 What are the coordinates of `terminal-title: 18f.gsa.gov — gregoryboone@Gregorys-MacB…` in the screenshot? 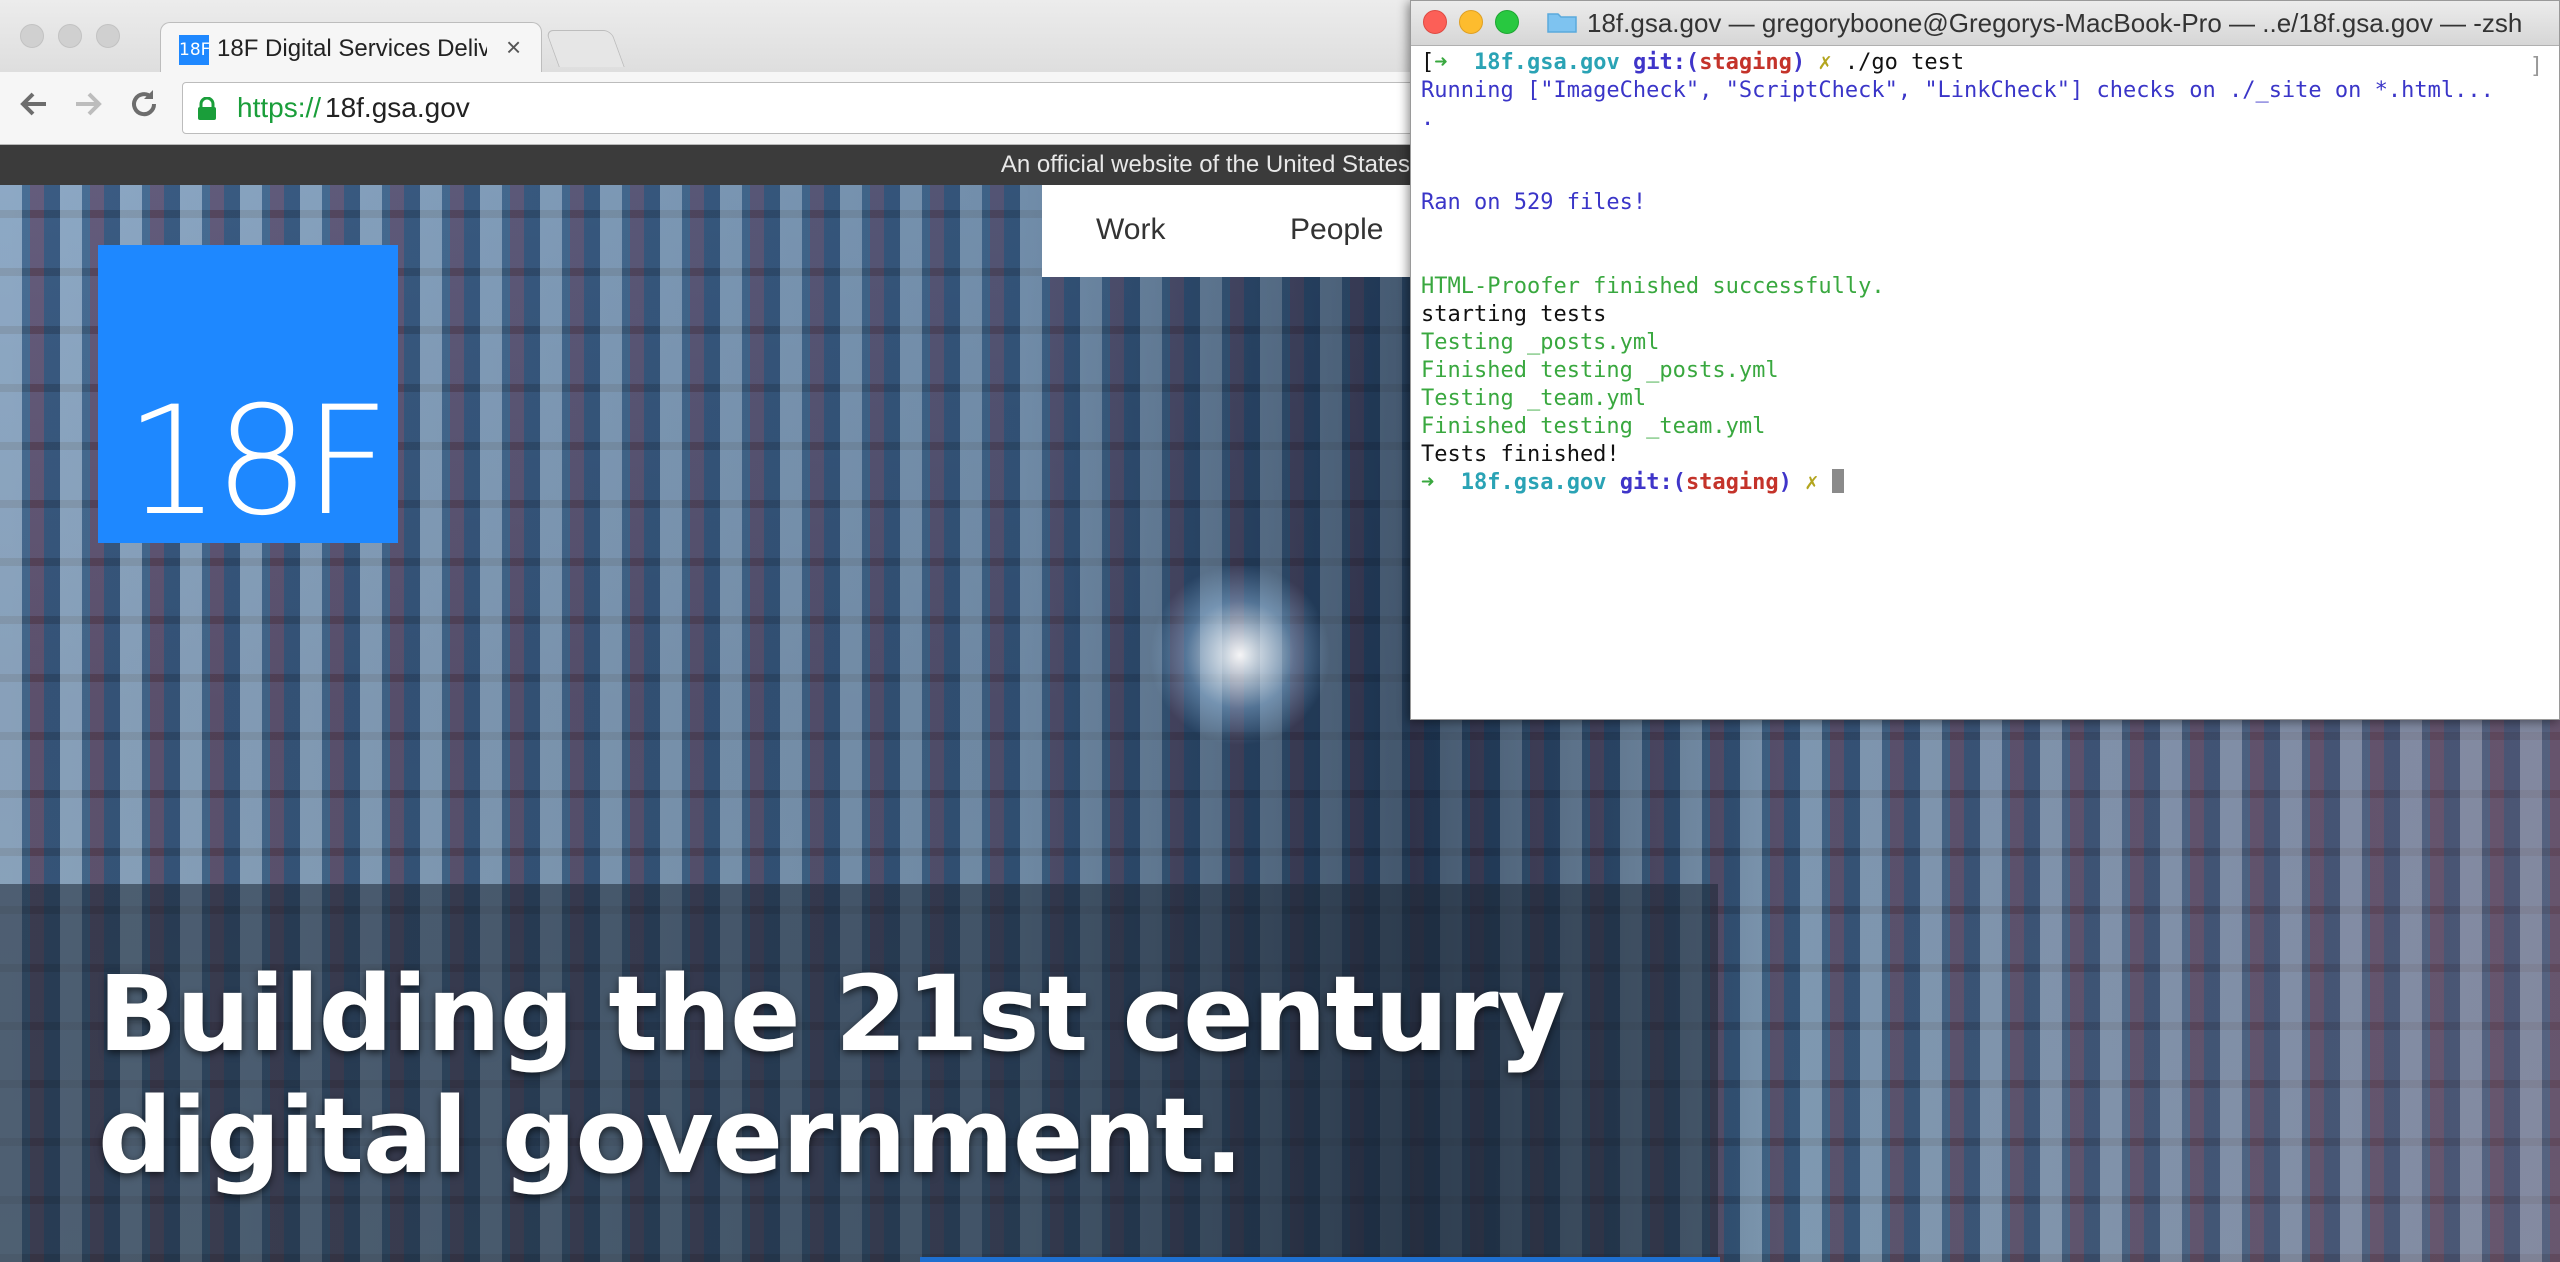 It's located at (2055, 23).